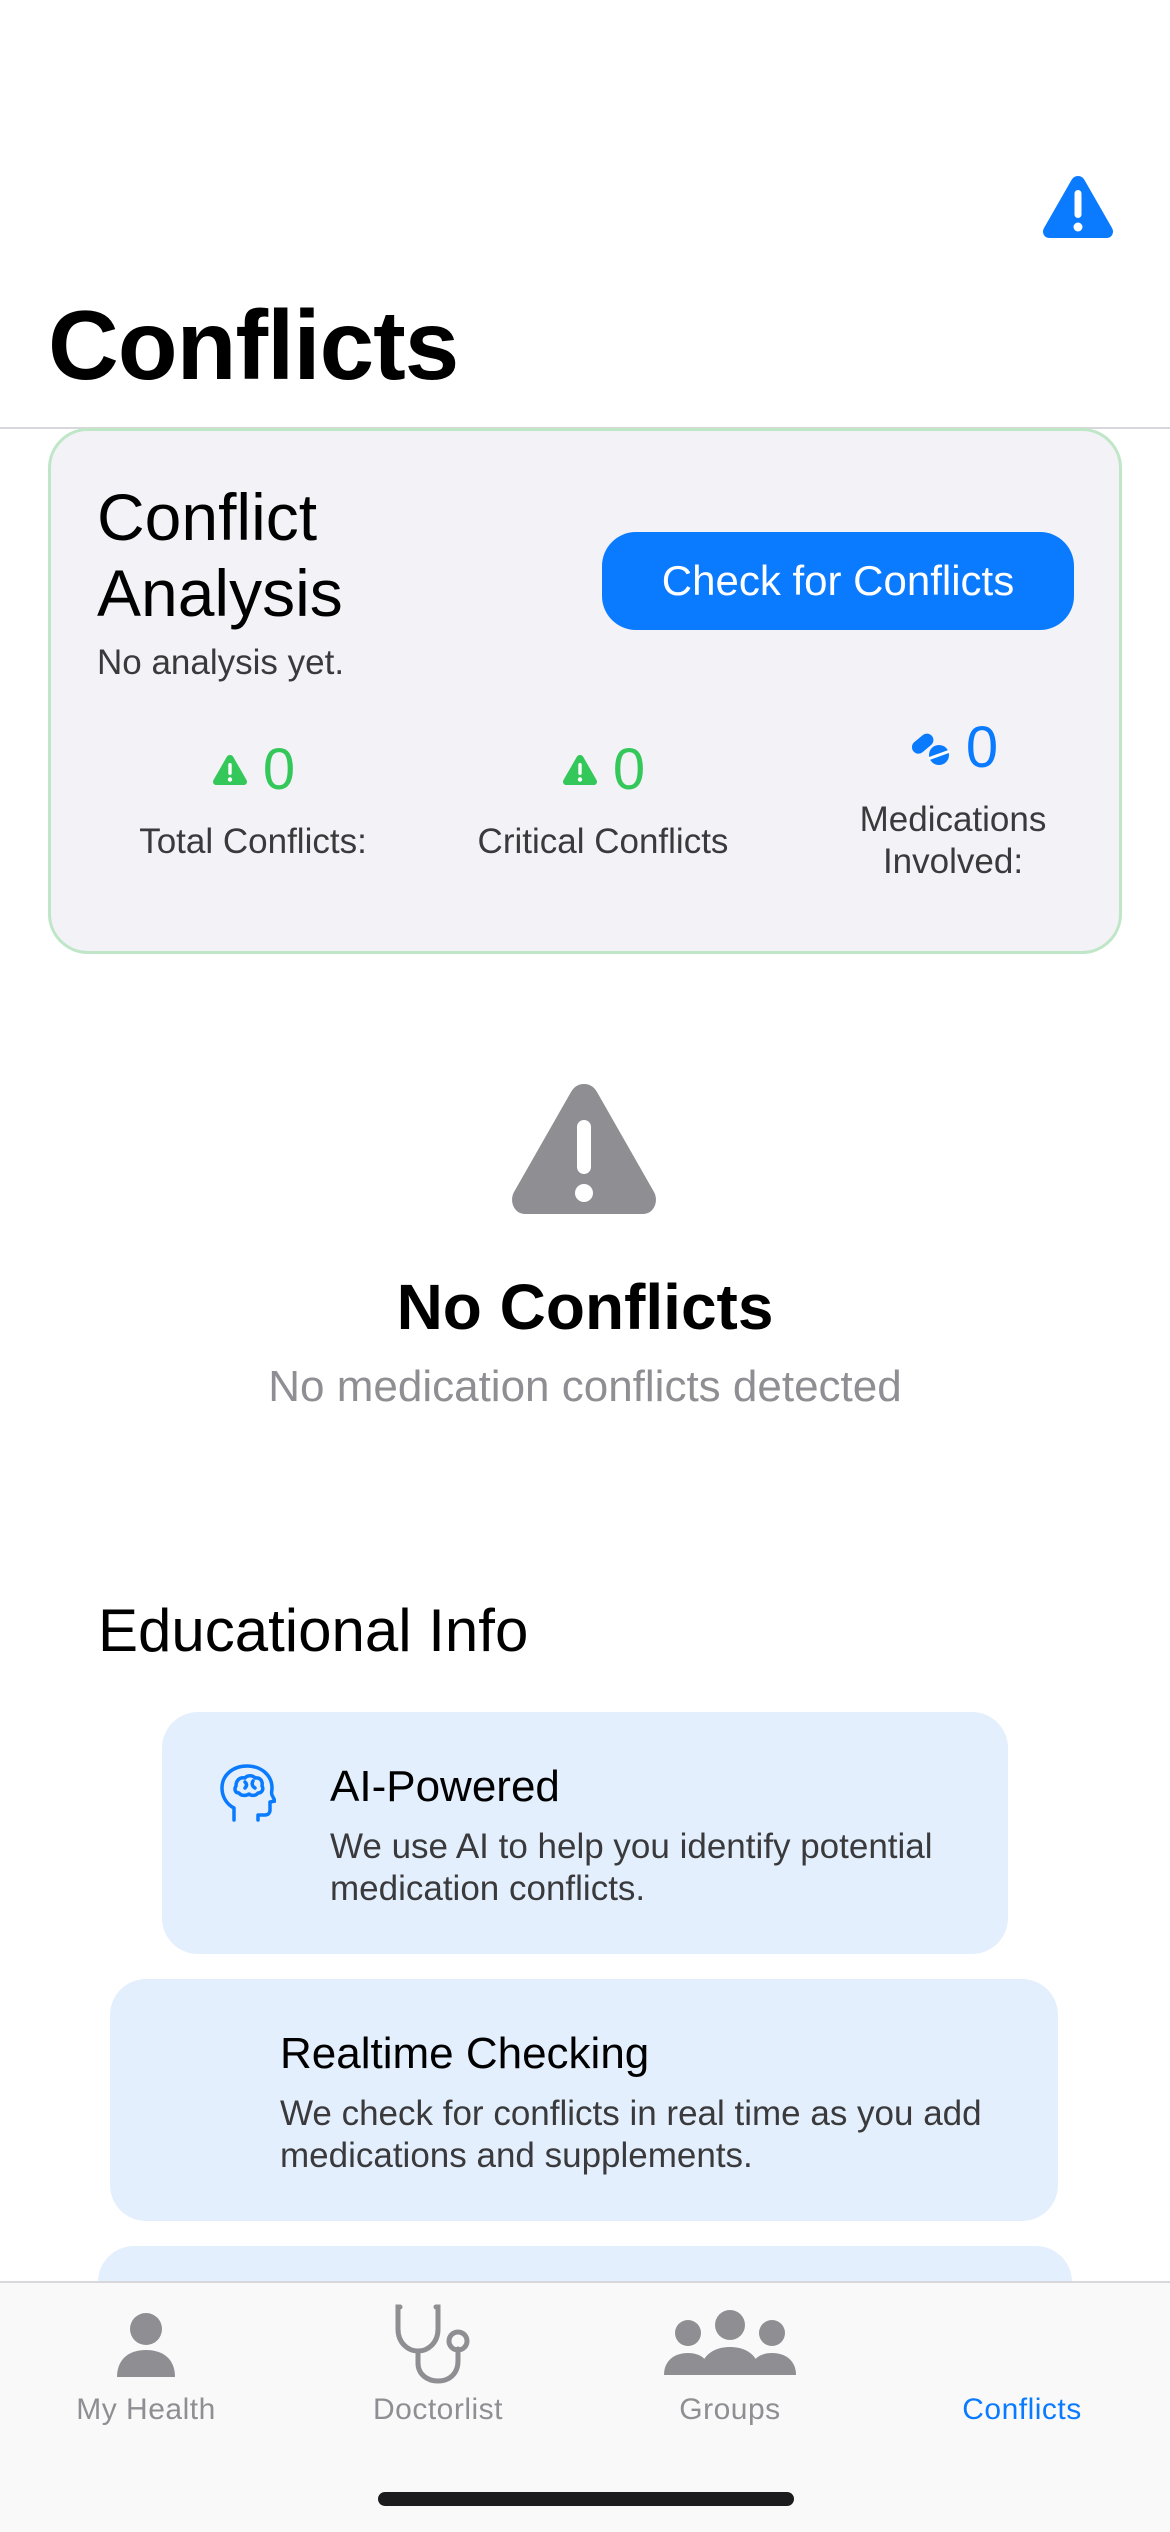  What do you see at coordinates (1022, 2409) in the screenshot?
I see `tab-label: Conflicts` at bounding box center [1022, 2409].